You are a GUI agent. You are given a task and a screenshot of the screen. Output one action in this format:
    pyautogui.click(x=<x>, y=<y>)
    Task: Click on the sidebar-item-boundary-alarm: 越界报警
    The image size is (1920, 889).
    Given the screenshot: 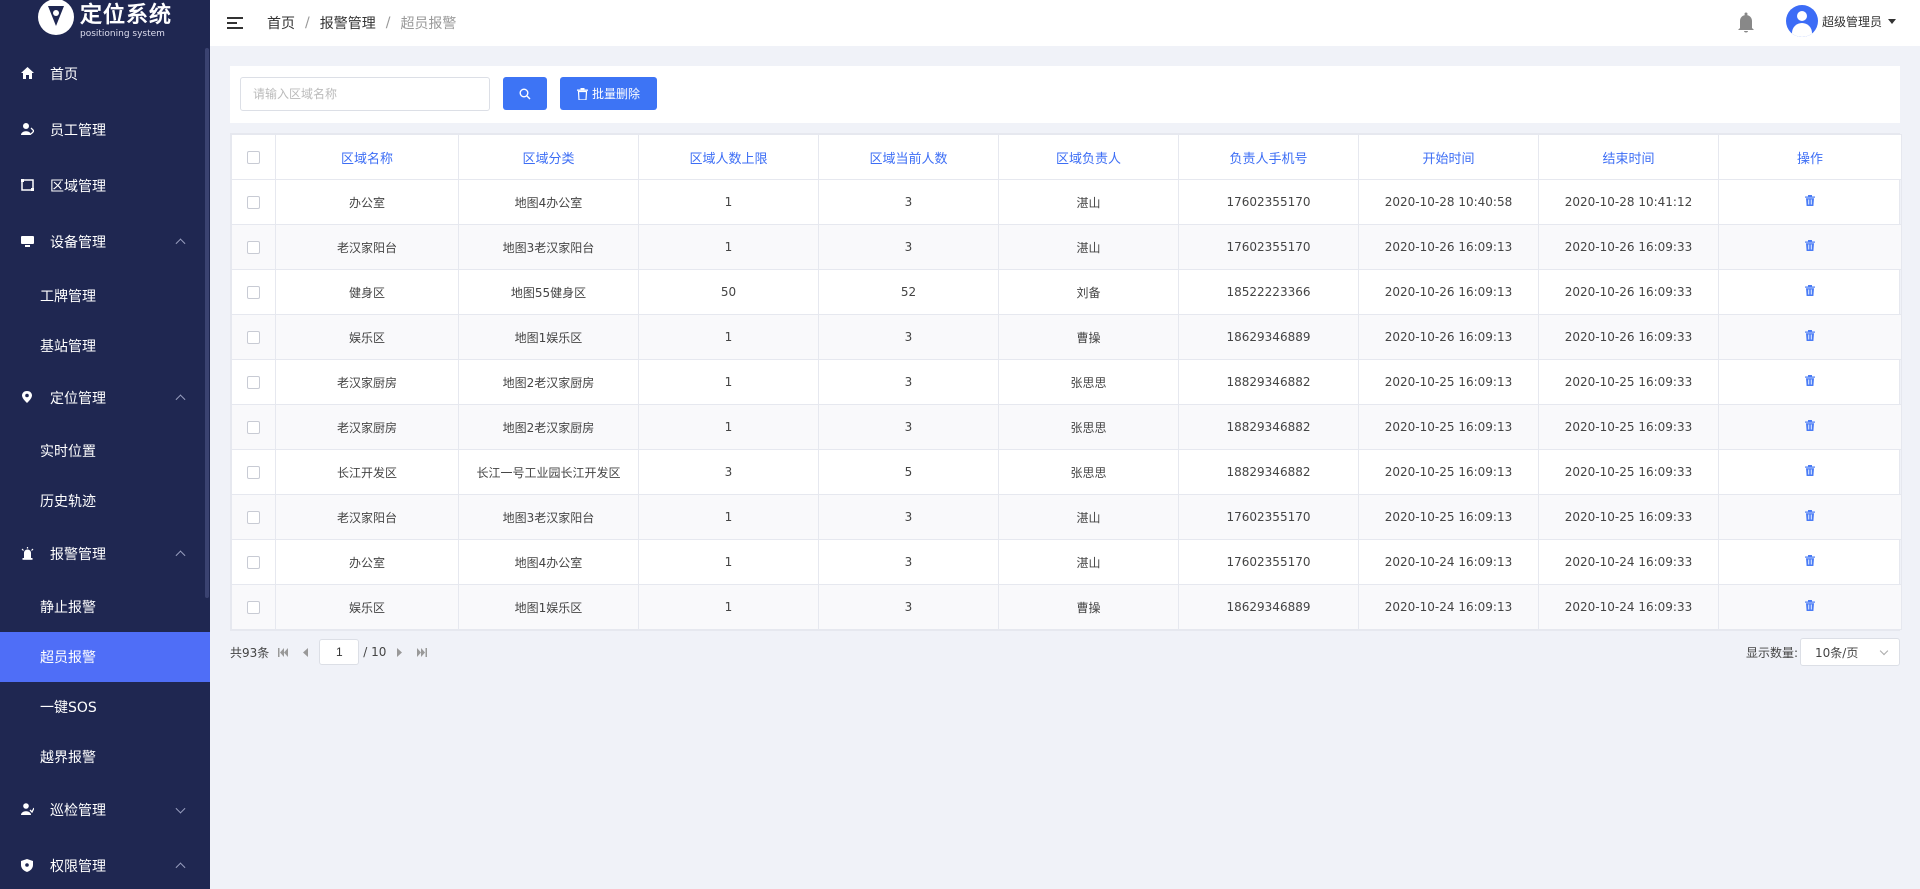 What is the action you would take?
    pyautogui.click(x=105, y=757)
    